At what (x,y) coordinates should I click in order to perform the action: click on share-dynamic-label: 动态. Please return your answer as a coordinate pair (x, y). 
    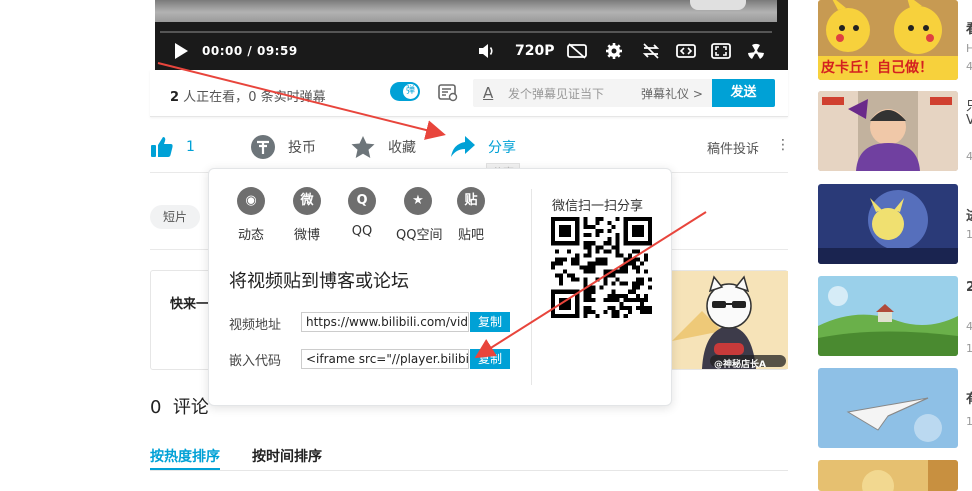
    Looking at the image, I should click on (250, 235).